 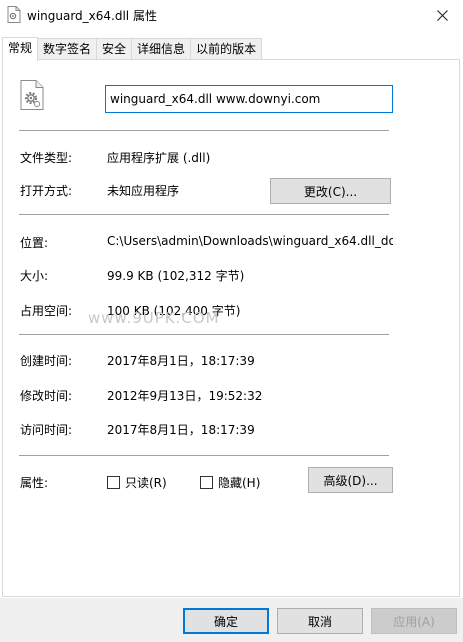 I want to click on dialog-footer: 确定 取消 应用(A), so click(x=231, y=620).